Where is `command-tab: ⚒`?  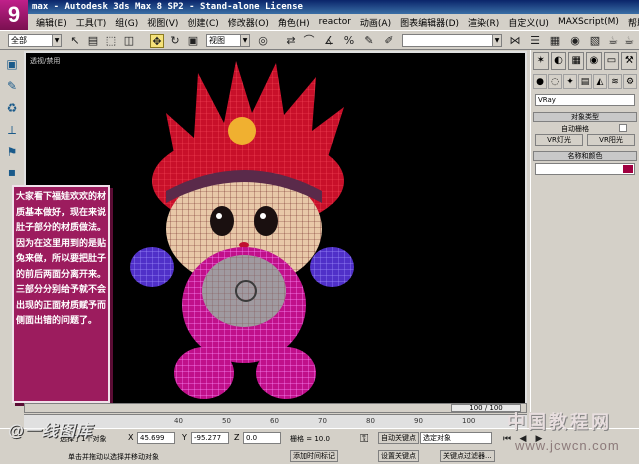
command-tab: ⚒ is located at coordinates (629, 61).